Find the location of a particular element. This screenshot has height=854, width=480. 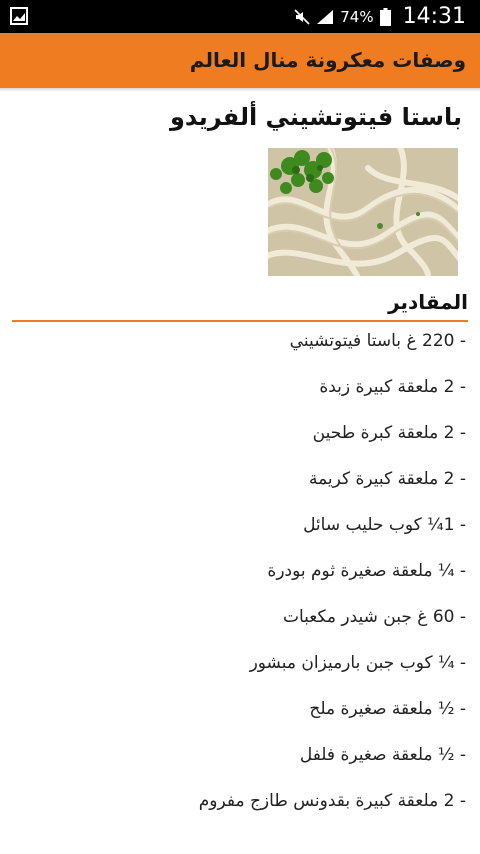

mute-icon is located at coordinates (302, 16).